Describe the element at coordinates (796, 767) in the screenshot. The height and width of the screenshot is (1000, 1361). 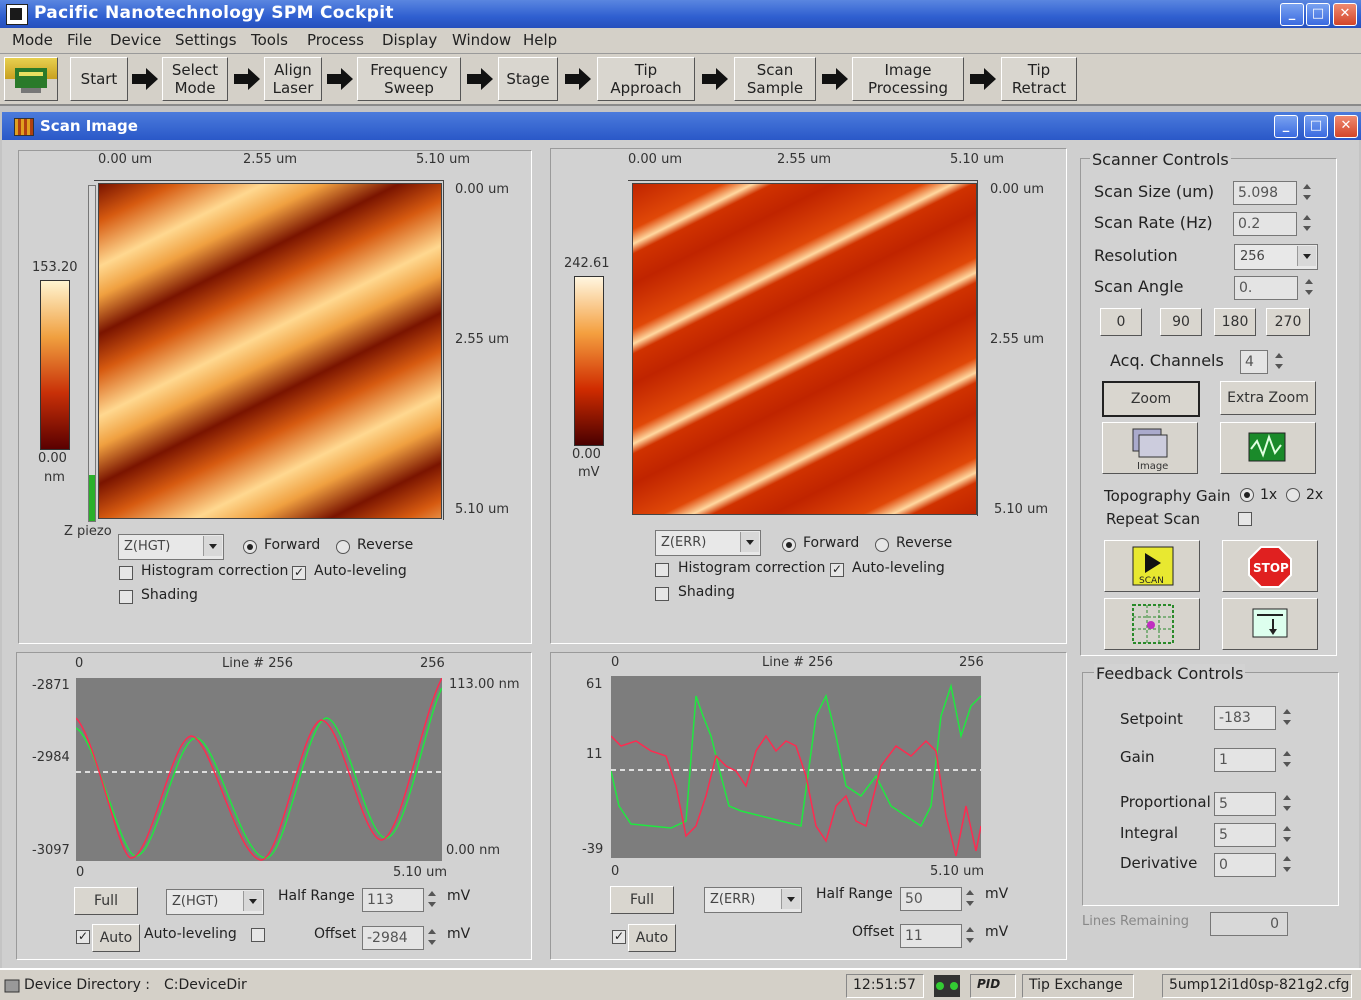
I see `error-line-plot` at that location.